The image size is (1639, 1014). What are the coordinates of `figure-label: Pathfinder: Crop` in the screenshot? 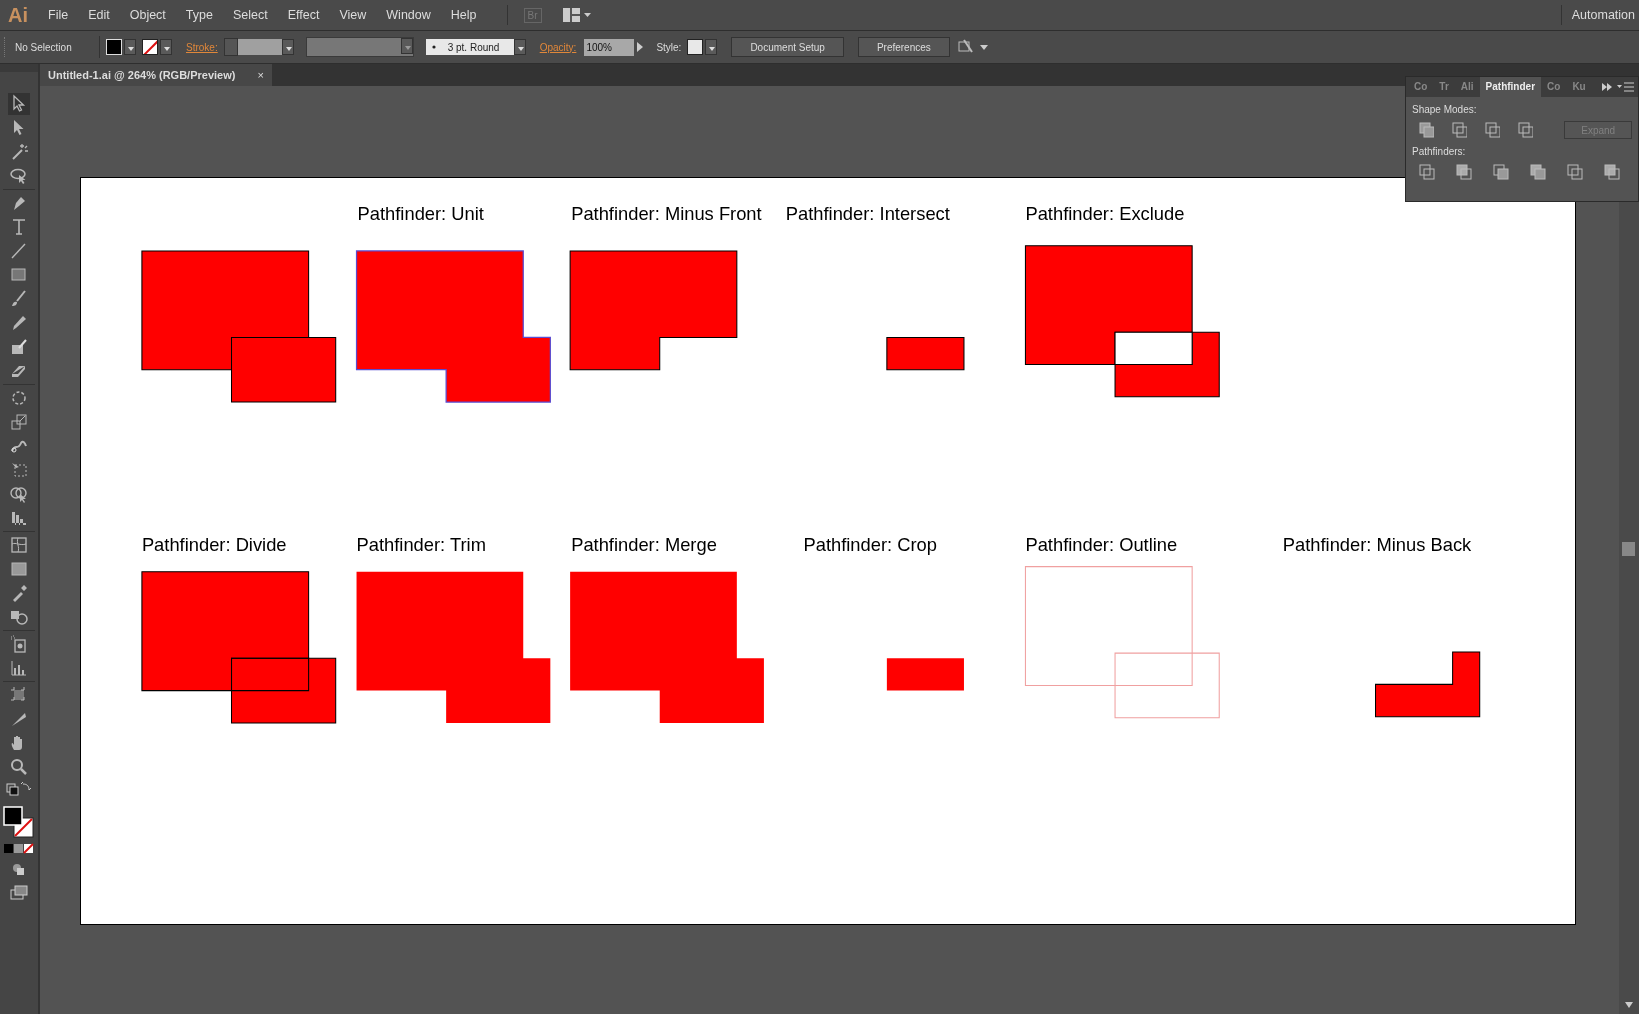 It's located at (870, 544).